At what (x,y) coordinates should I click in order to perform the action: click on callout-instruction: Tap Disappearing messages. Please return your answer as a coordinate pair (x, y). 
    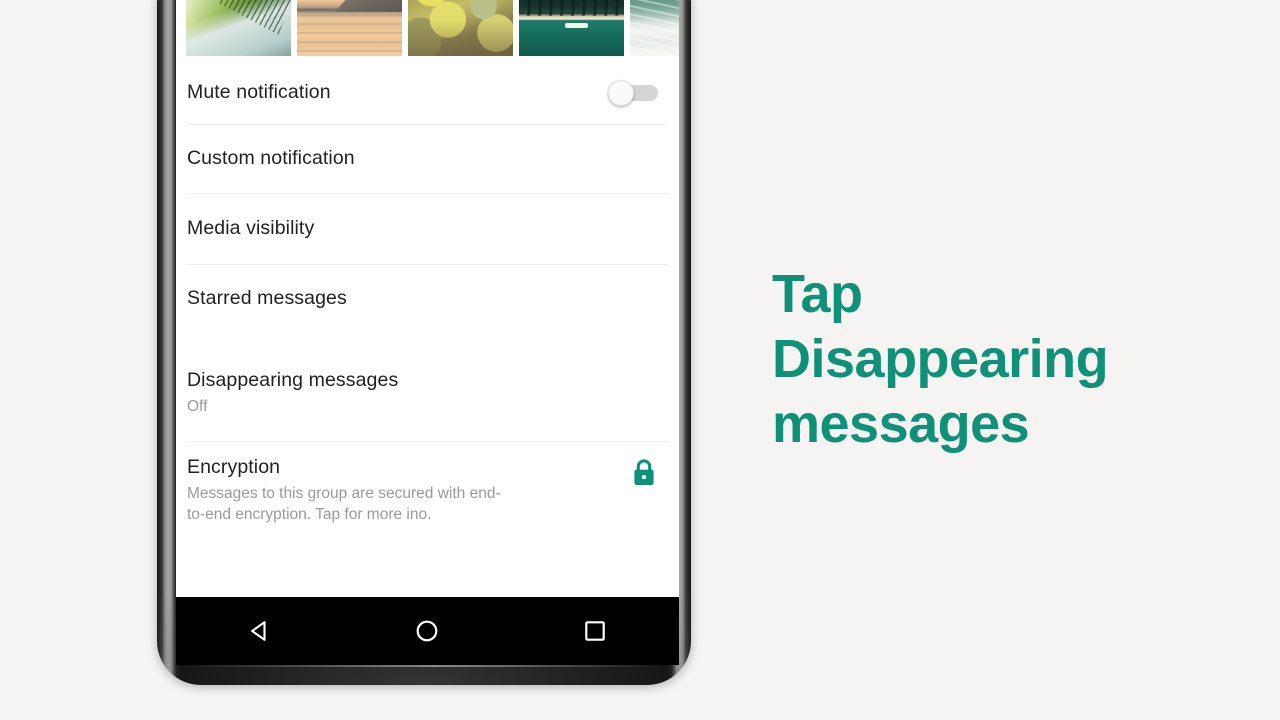
    Looking at the image, I should click on (1007, 359).